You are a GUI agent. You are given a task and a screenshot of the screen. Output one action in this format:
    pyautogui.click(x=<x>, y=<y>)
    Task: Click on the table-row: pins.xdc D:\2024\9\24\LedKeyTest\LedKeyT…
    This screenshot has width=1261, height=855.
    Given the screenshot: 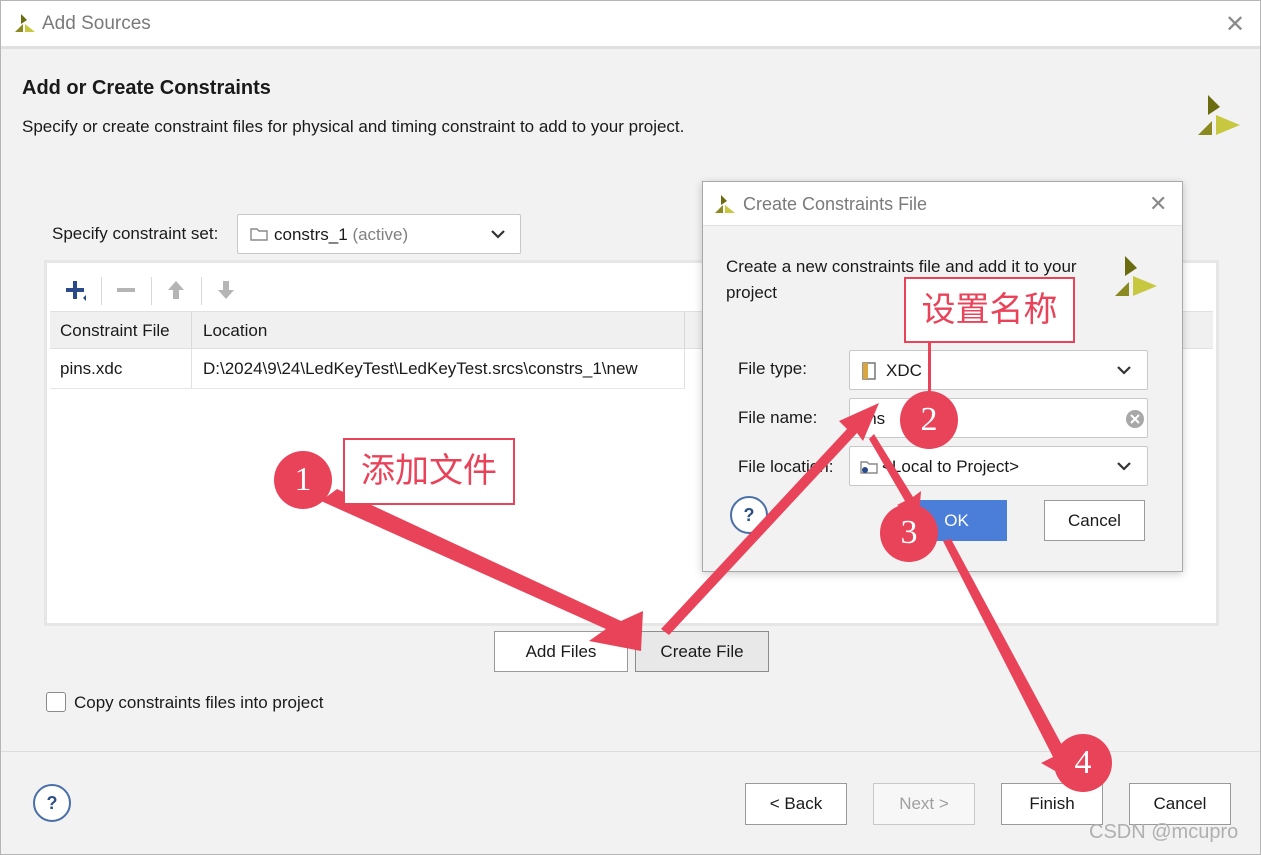 What is the action you would take?
    pyautogui.click(x=367, y=369)
    